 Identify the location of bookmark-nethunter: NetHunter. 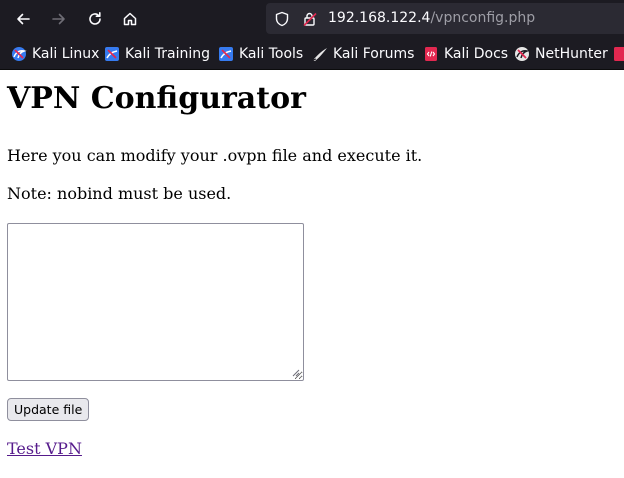
(561, 53).